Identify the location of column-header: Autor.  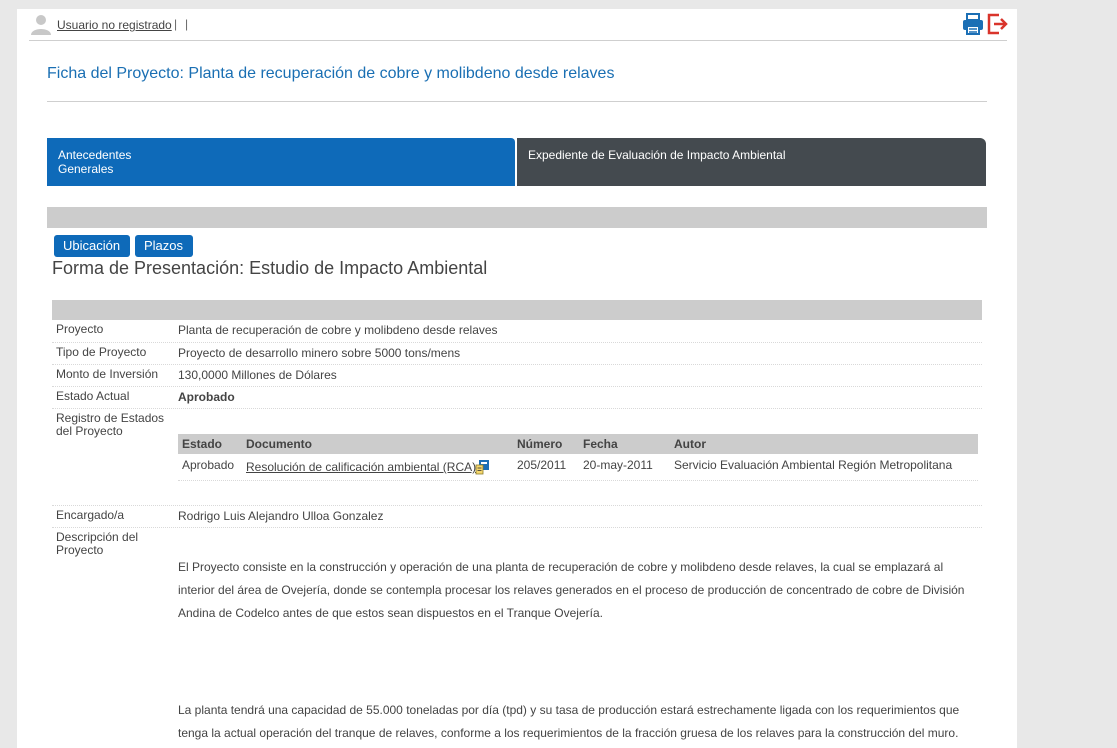
(690, 444).